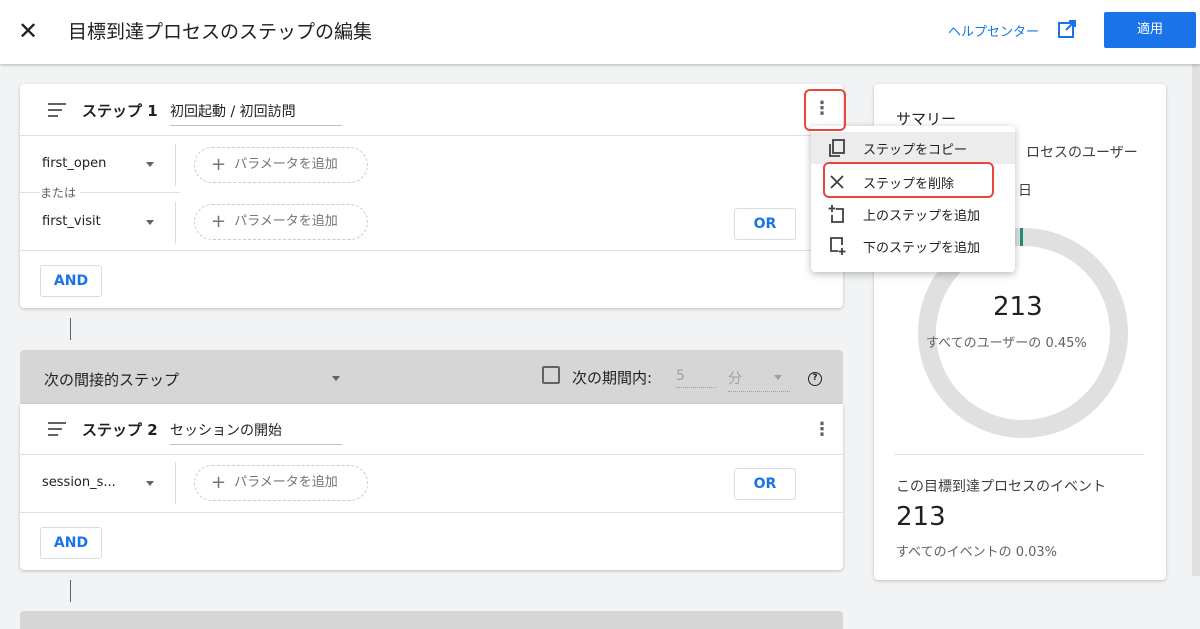 This screenshot has width=1200, height=629. What do you see at coordinates (922, 216) in the screenshot?
I see `add-step-above-label: 上のステップを追加` at bounding box center [922, 216].